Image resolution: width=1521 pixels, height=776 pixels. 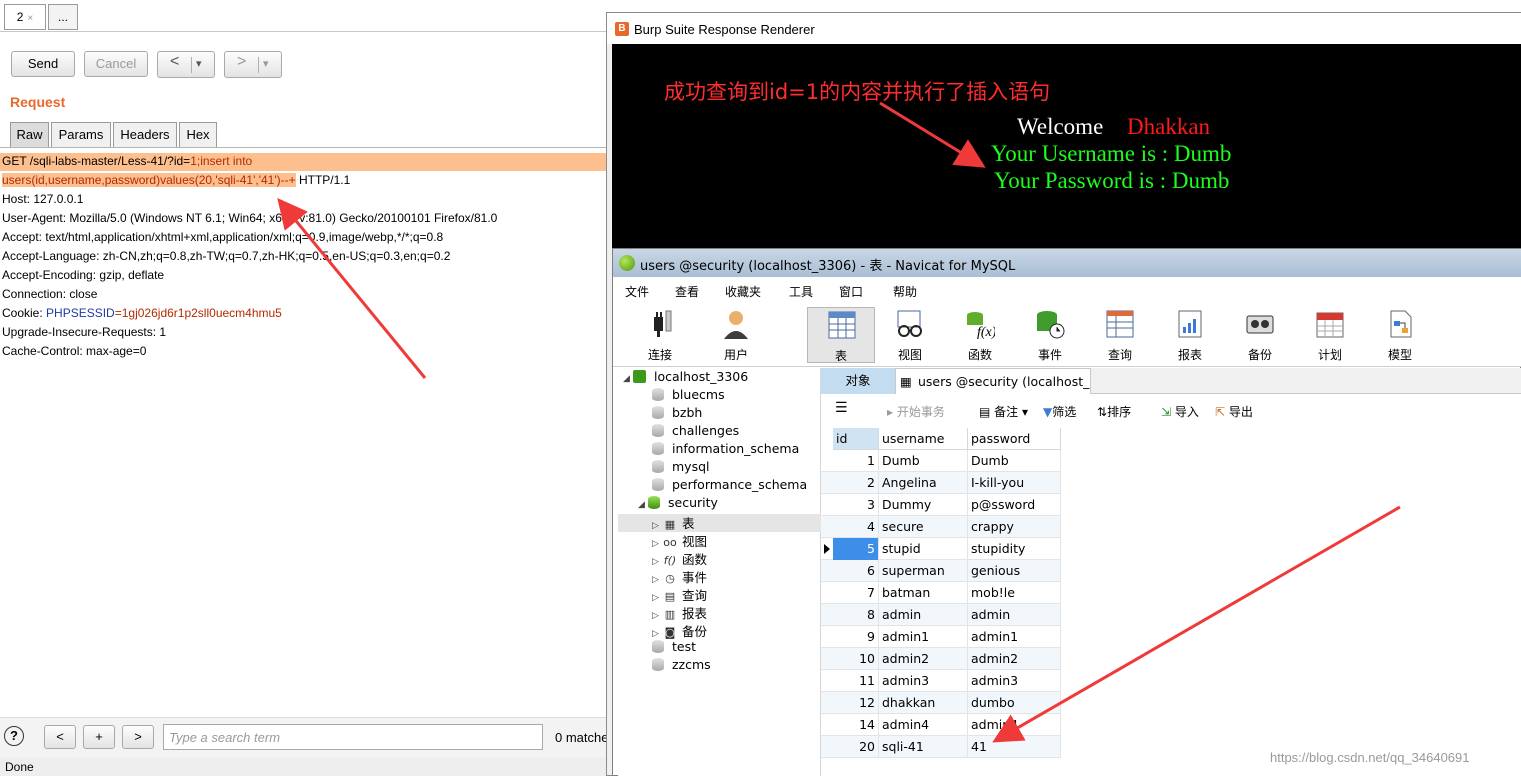 I want to click on header-connection: Connection: close, so click(x=49, y=294).